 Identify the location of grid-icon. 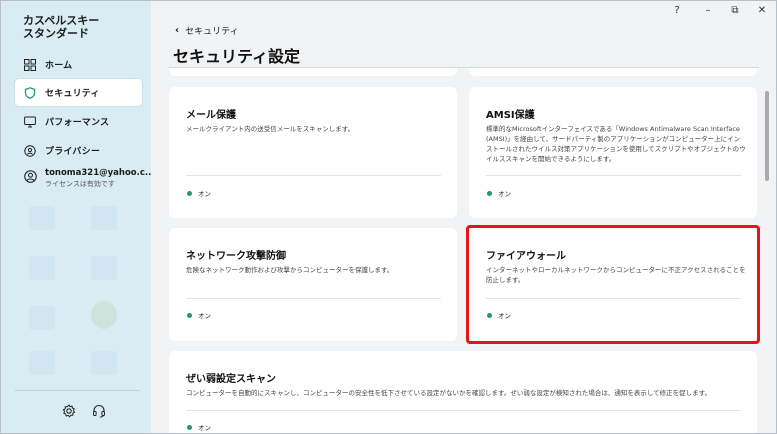
(30, 64).